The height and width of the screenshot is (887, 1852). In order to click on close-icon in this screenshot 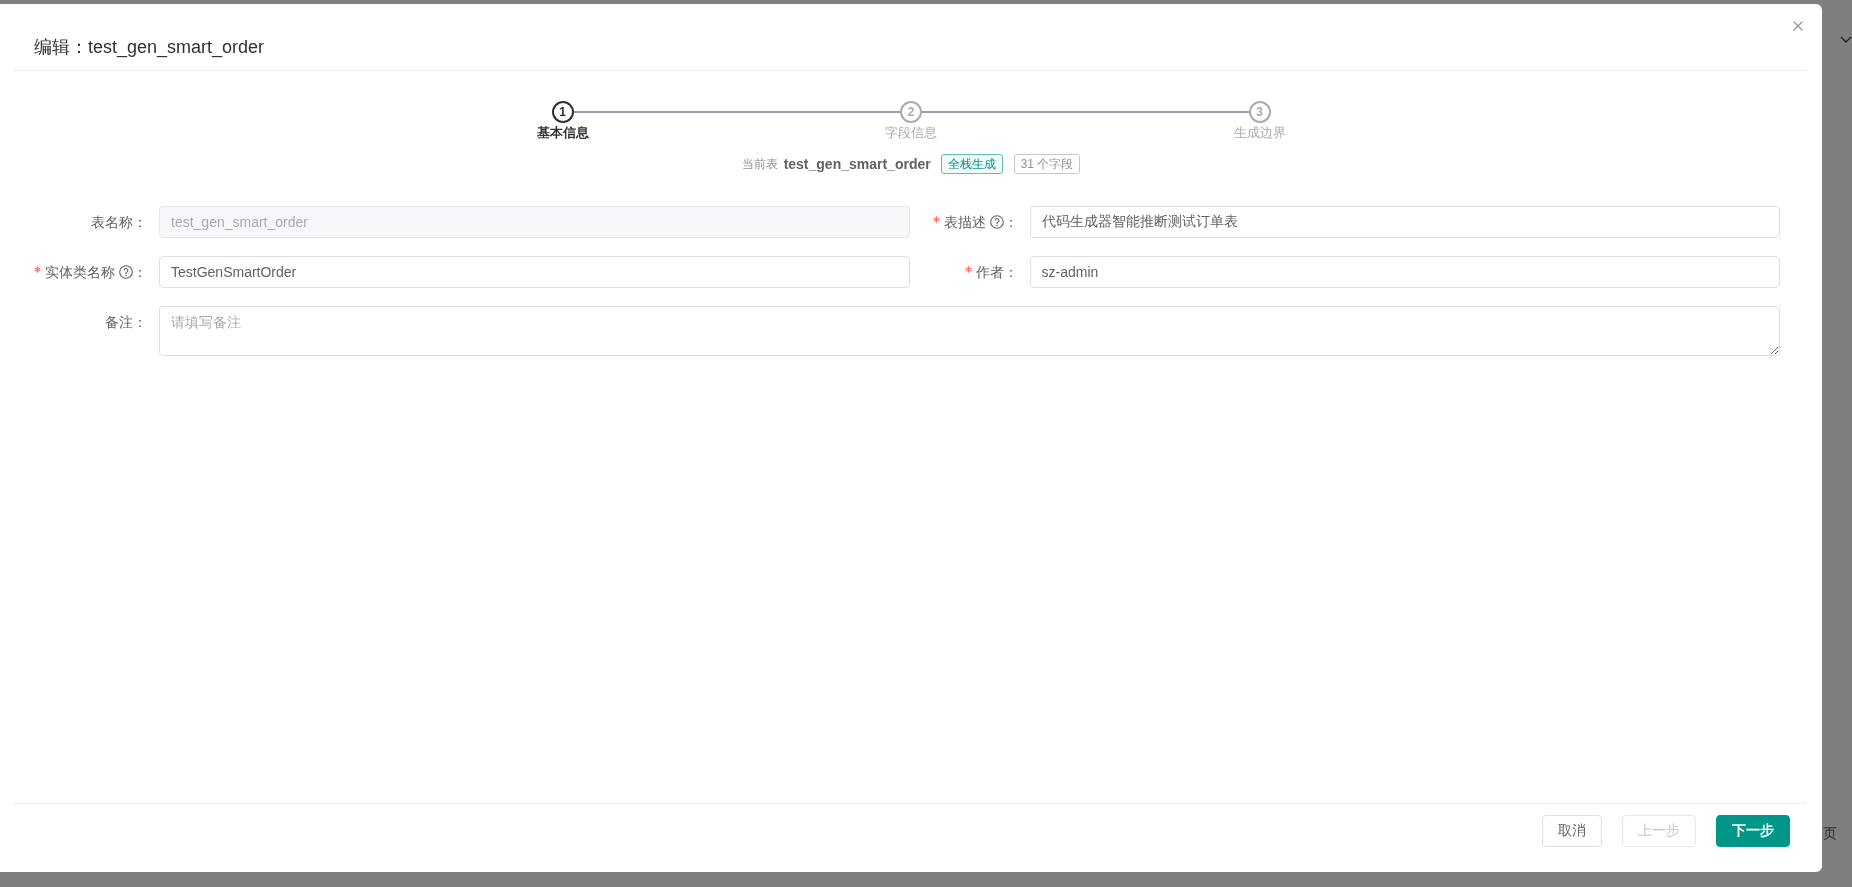, I will do `click(1798, 26)`.